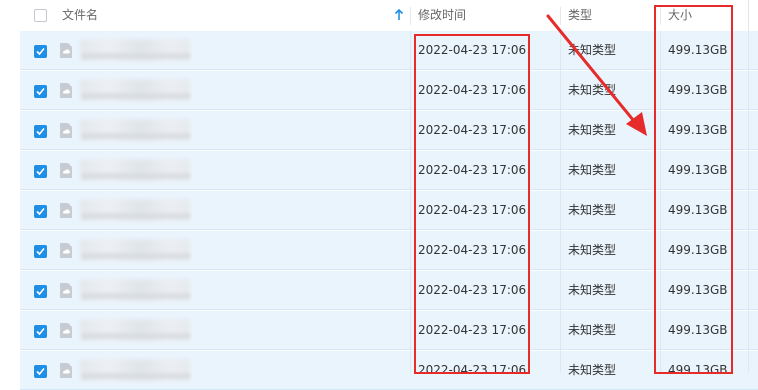 This screenshot has width=758, height=390. What do you see at coordinates (680, 15) in the screenshot?
I see `column-header-size: 大小` at bounding box center [680, 15].